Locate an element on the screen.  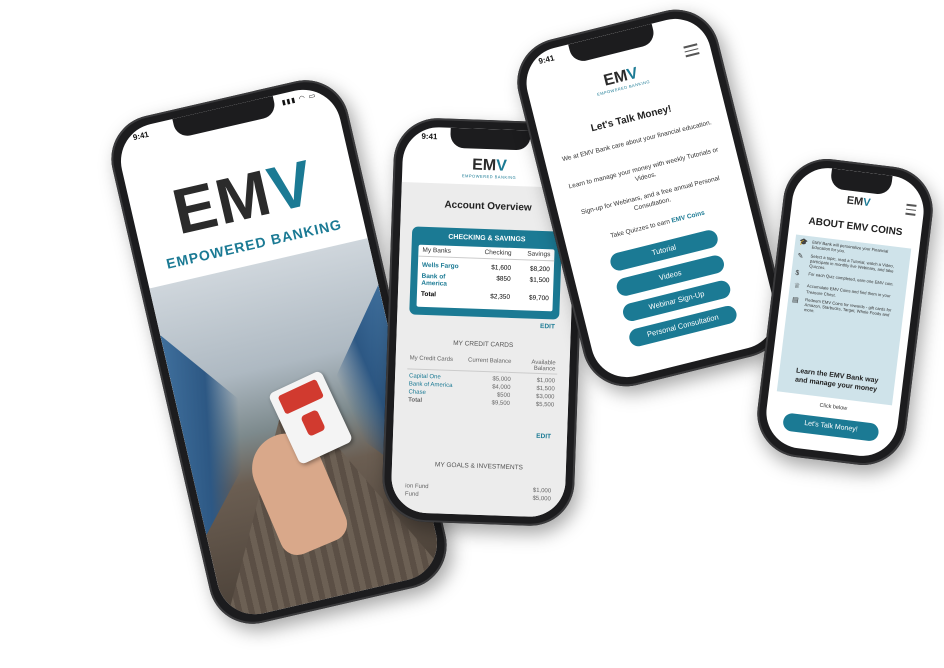
section-title: MY CREDIT CARDS is located at coordinates (483, 344).